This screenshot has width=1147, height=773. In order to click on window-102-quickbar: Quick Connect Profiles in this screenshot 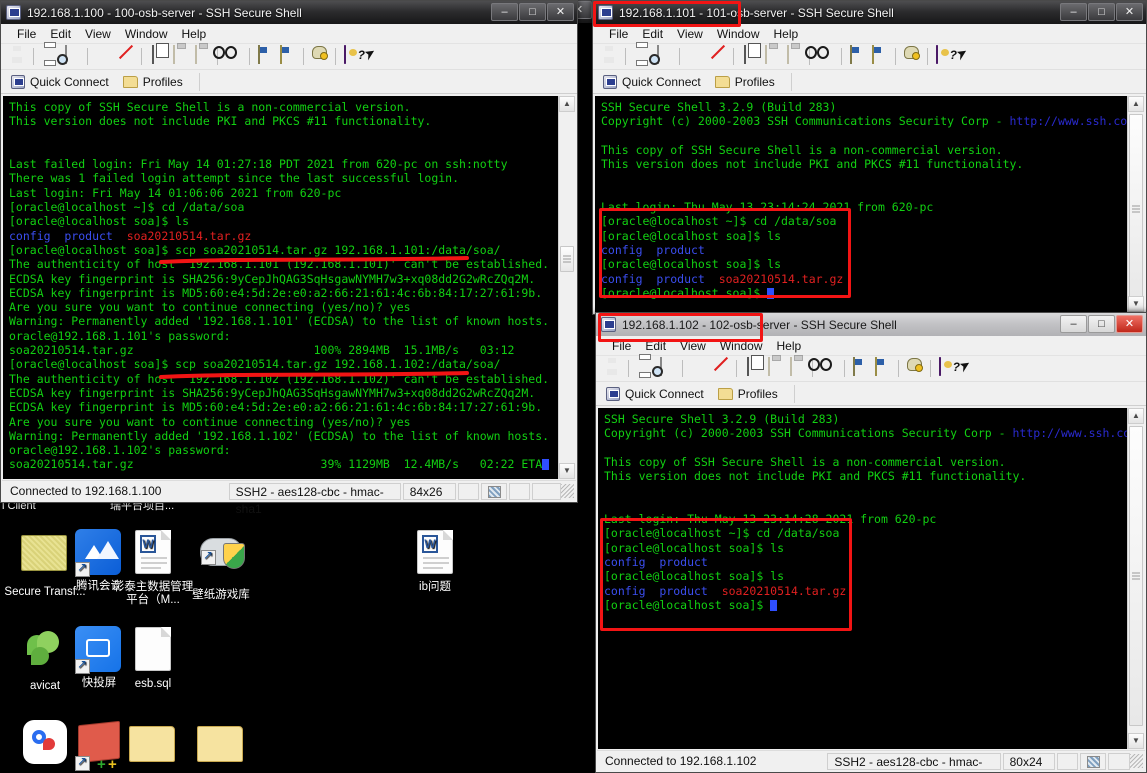, I will do `click(871, 394)`.